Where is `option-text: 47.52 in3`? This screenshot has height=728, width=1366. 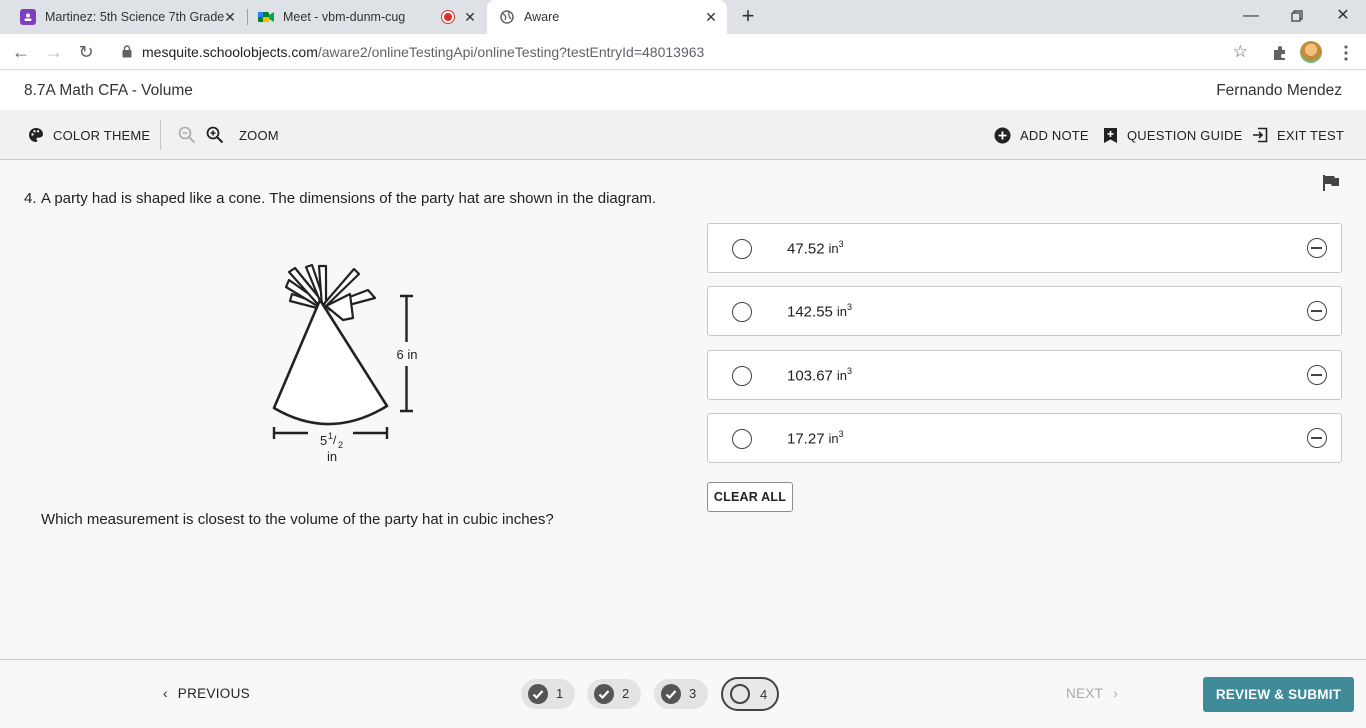 option-text: 47.52 in3 is located at coordinates (815, 248).